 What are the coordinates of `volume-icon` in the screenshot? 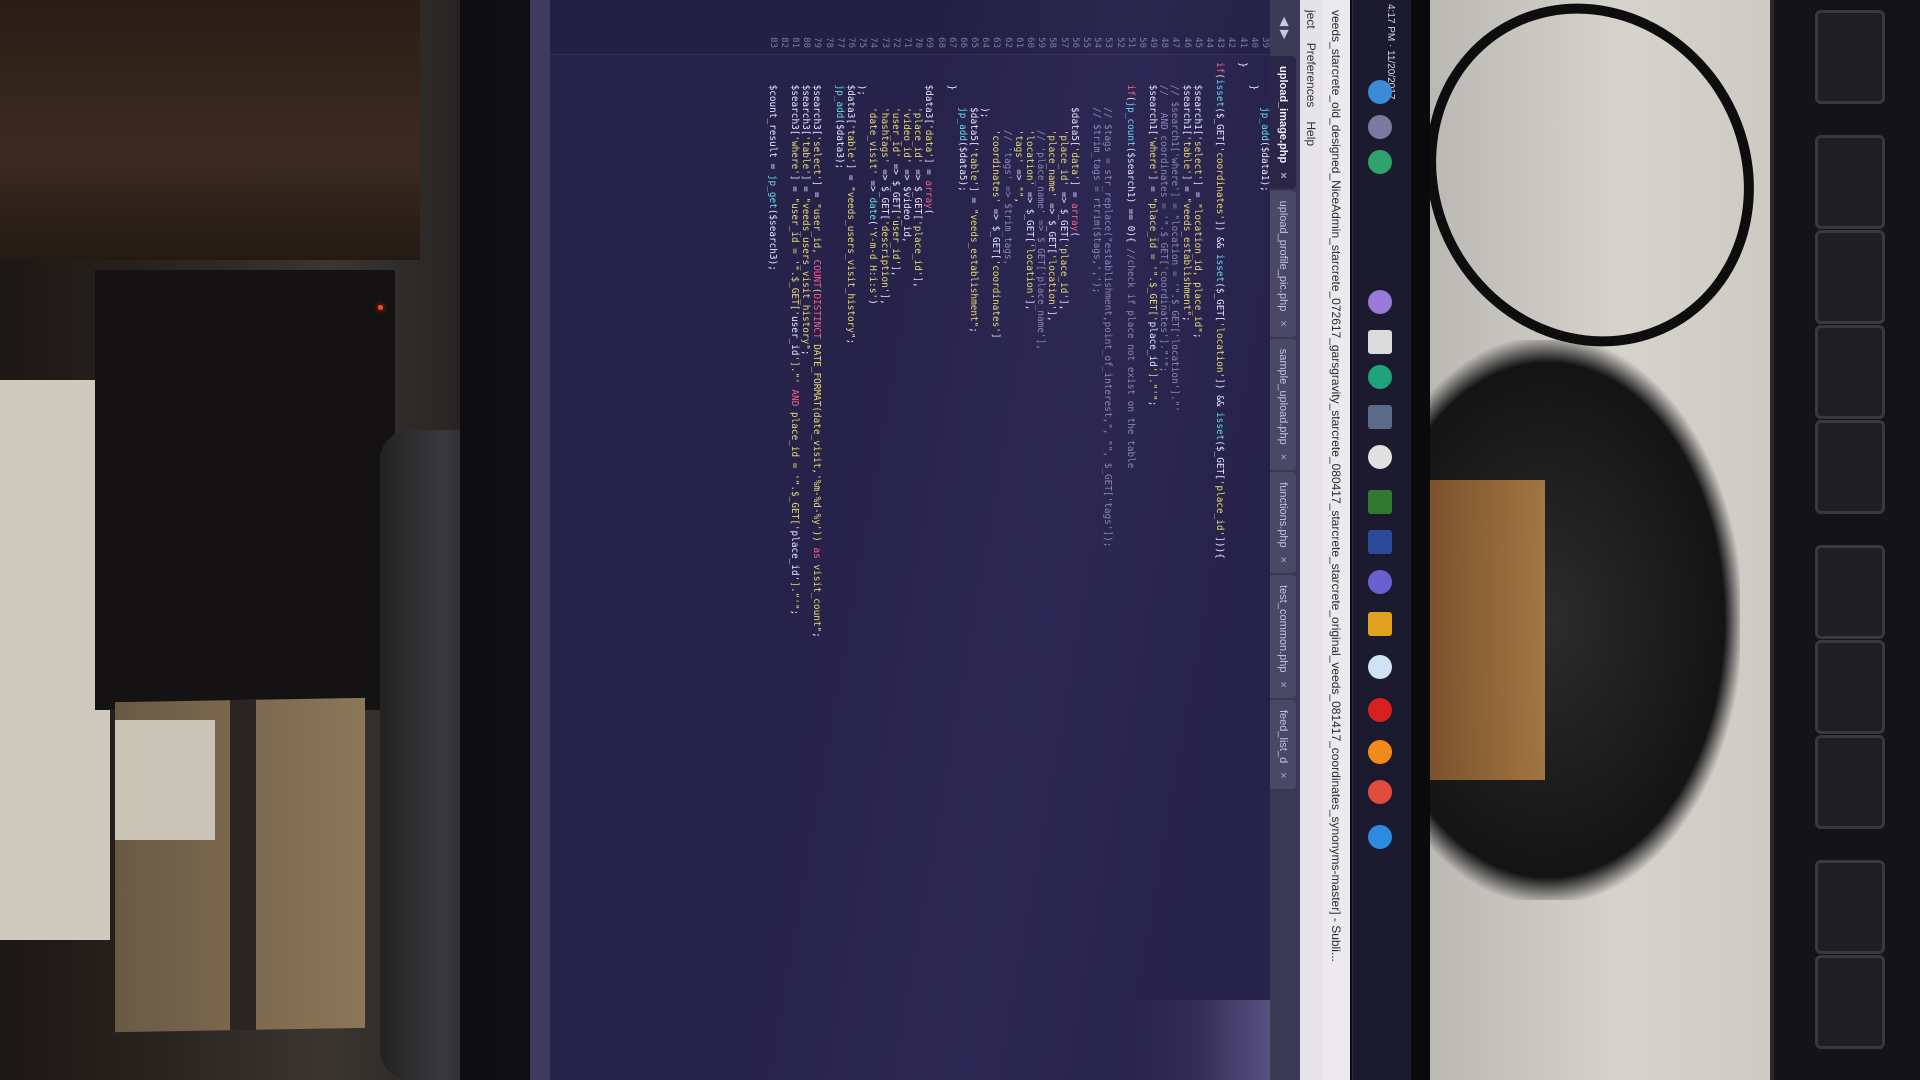 It's located at (1380, 127).